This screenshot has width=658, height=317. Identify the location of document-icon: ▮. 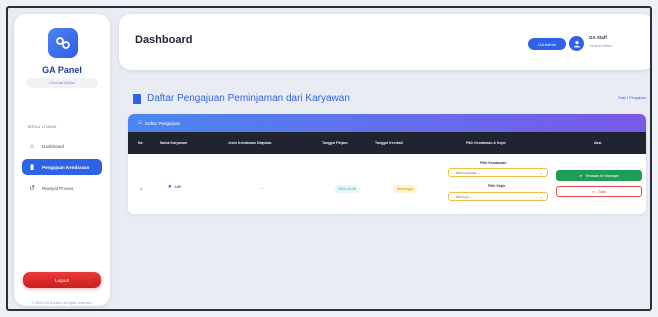
(32, 167).